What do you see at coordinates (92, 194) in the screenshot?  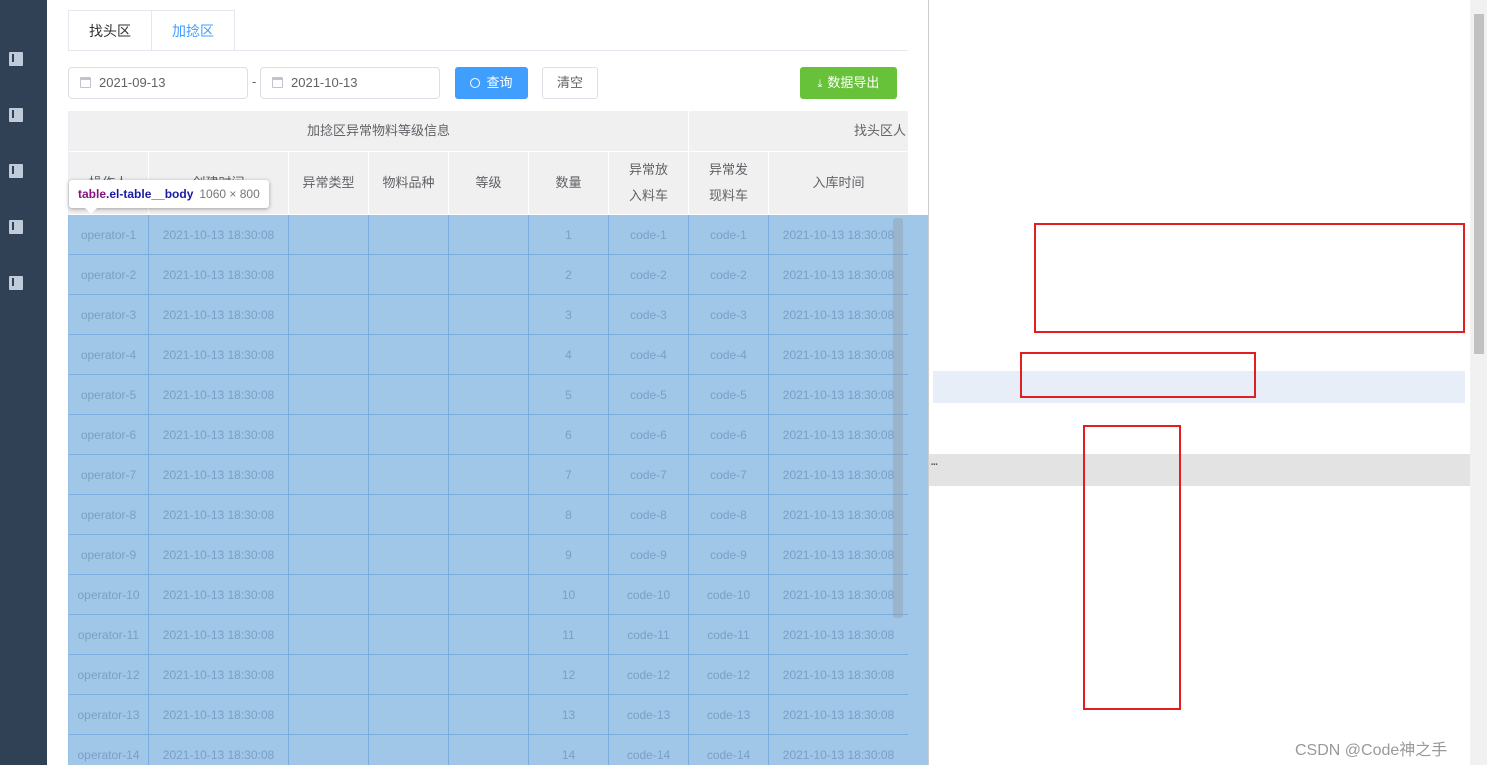 I see `tooltip-tag: table` at bounding box center [92, 194].